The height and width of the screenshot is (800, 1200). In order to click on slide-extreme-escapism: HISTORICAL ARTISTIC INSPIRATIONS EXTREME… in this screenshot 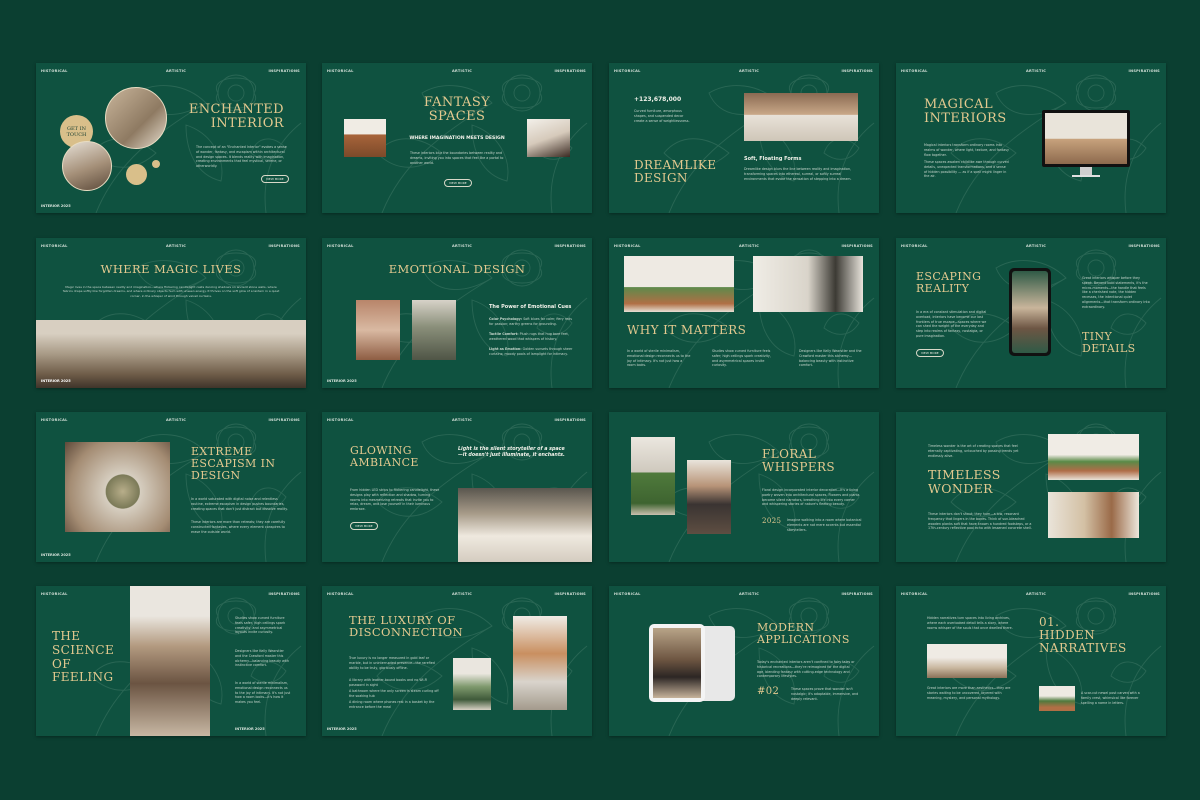, I will do `click(171, 487)`.